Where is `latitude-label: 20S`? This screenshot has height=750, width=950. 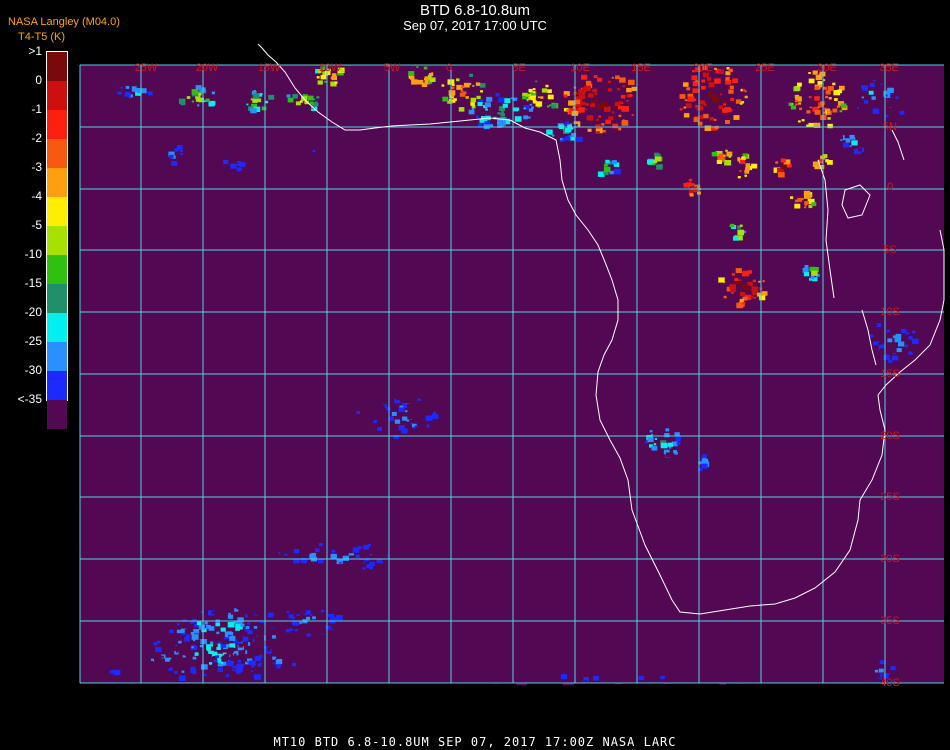
latitude-label: 20S is located at coordinates (890, 436).